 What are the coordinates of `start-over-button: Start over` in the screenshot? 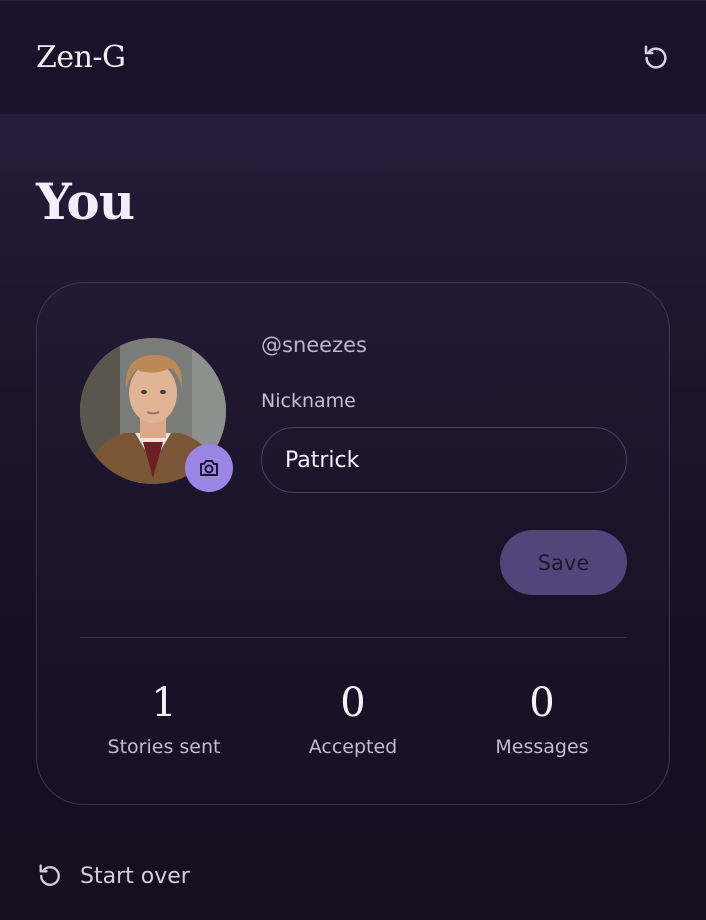 It's located at (113, 876).